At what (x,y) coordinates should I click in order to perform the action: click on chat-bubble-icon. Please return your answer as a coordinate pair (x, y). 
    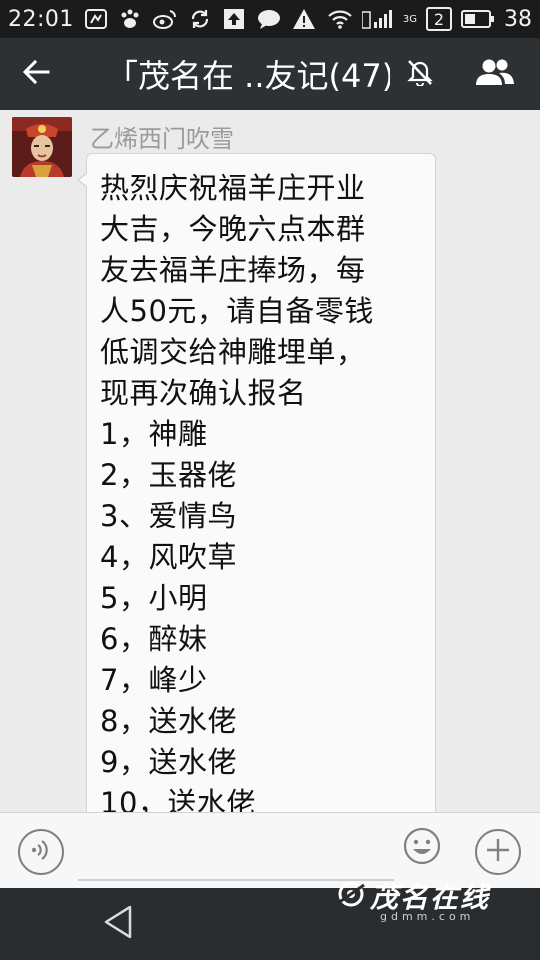
    Looking at the image, I should click on (269, 19).